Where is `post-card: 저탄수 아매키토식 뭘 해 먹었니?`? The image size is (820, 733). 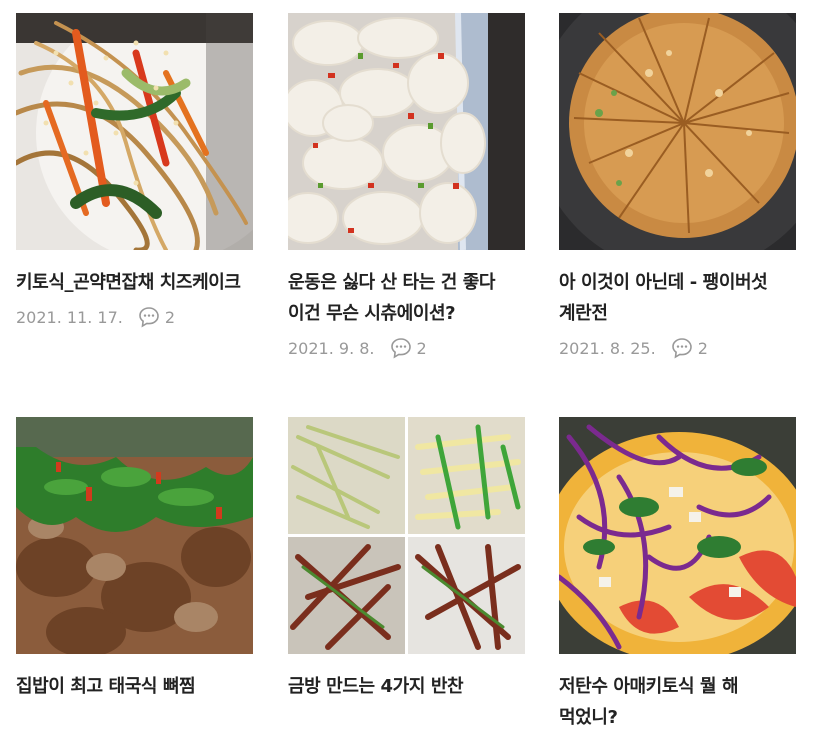
post-card: 저탄수 아매키토식 뭘 해 먹었니? is located at coordinates (677, 575).